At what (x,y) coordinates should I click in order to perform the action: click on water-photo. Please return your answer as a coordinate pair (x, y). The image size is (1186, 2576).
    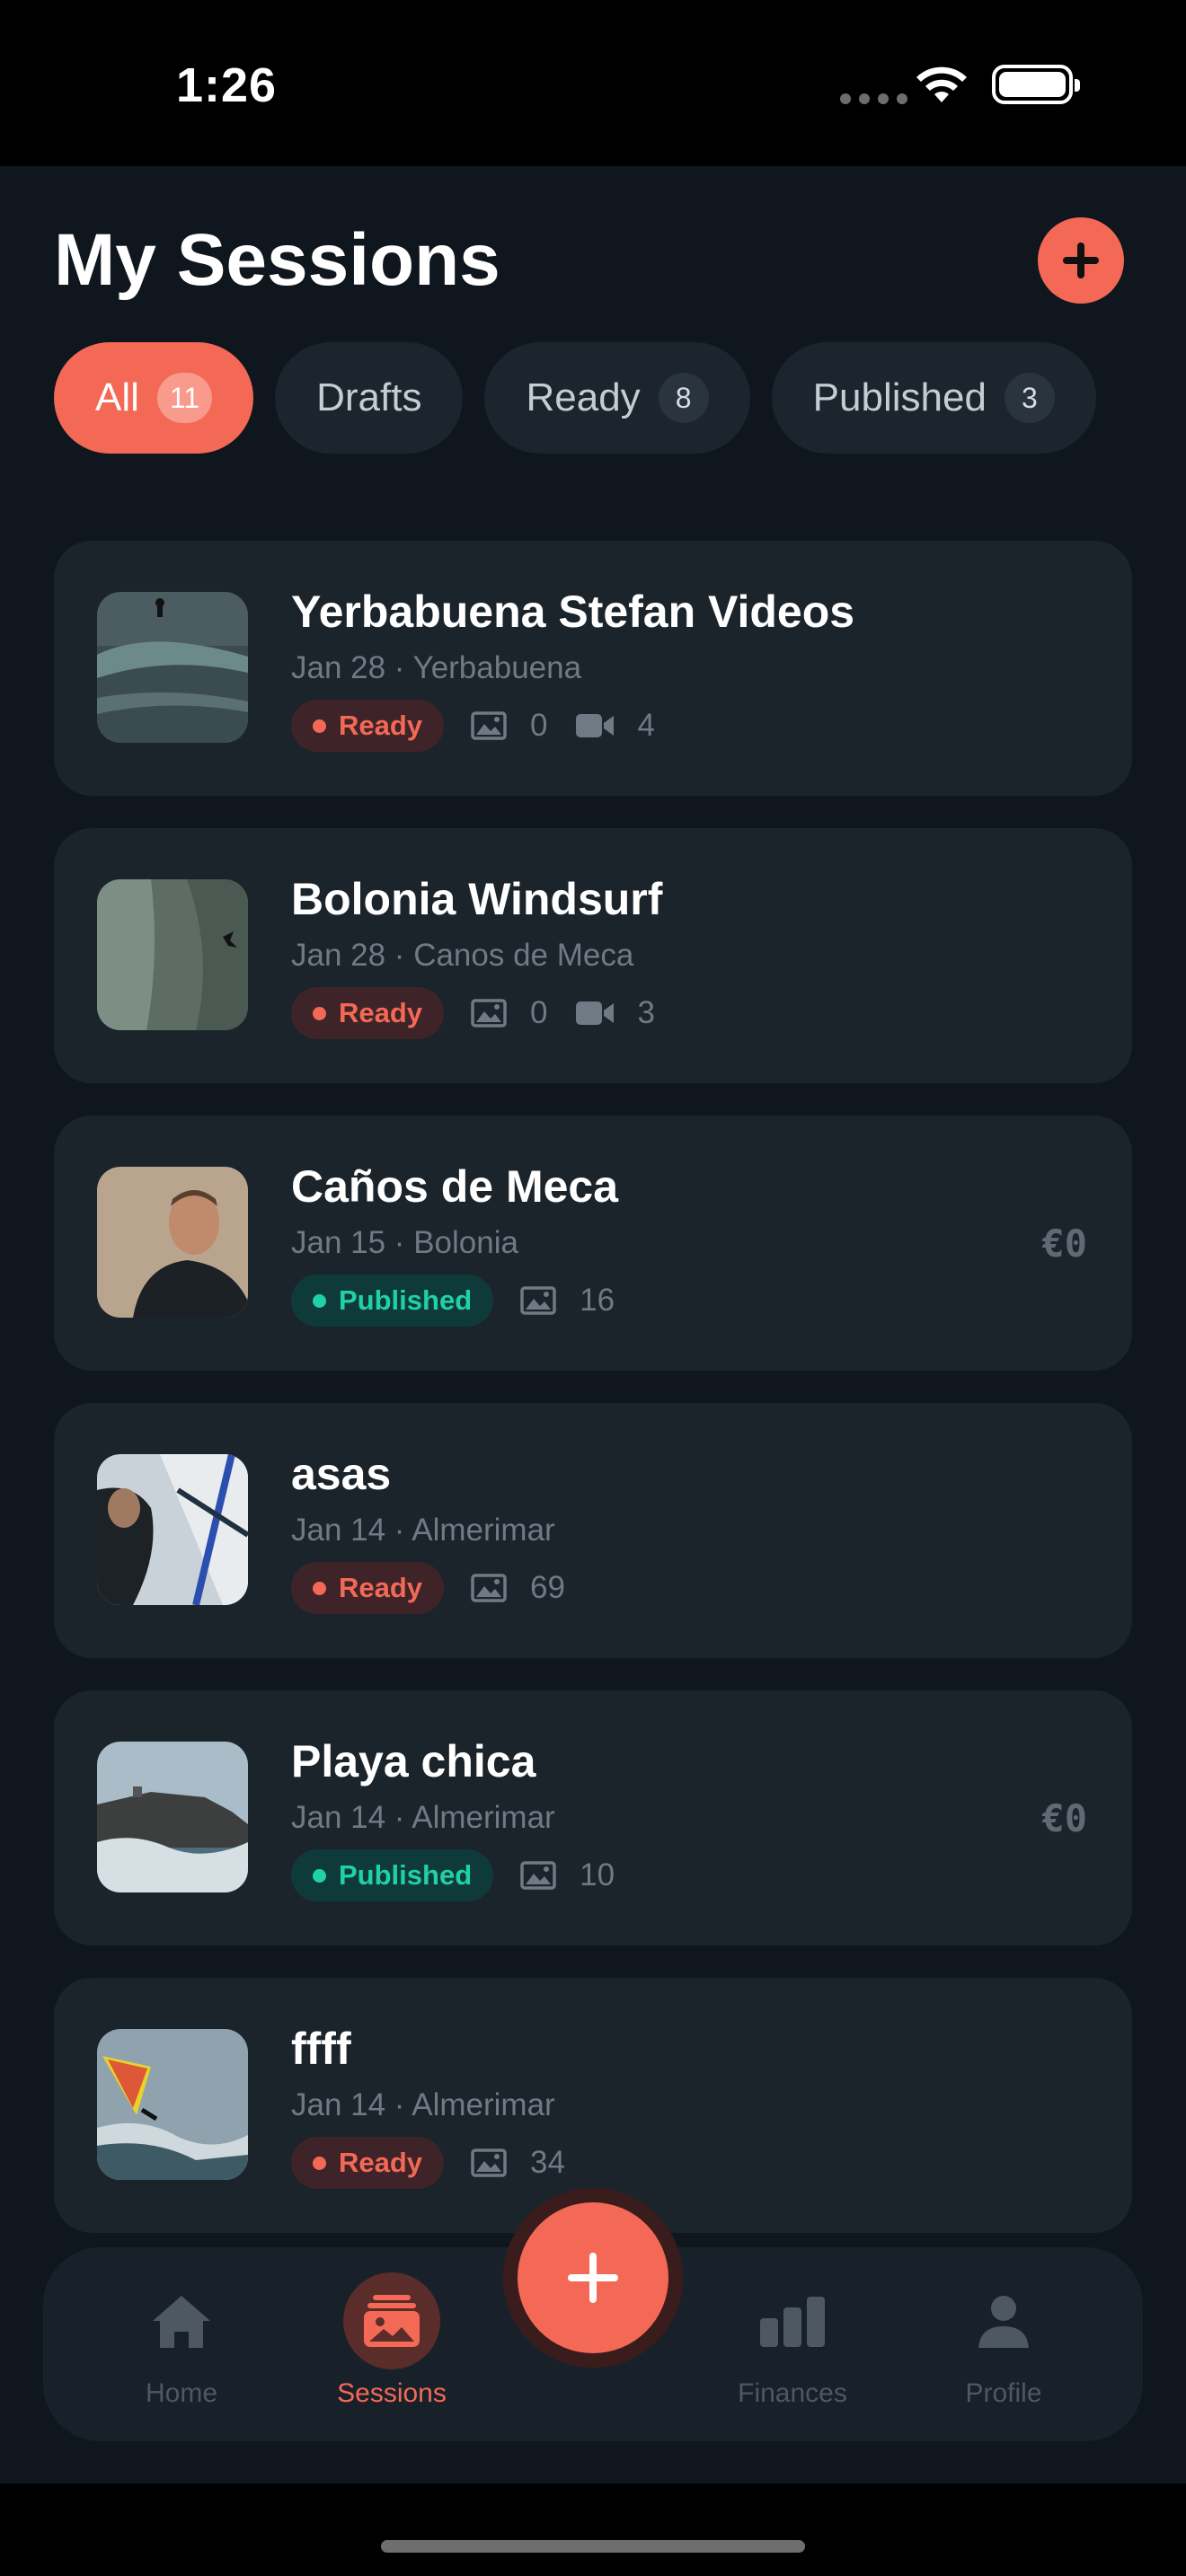
    Looking at the image, I should click on (172, 954).